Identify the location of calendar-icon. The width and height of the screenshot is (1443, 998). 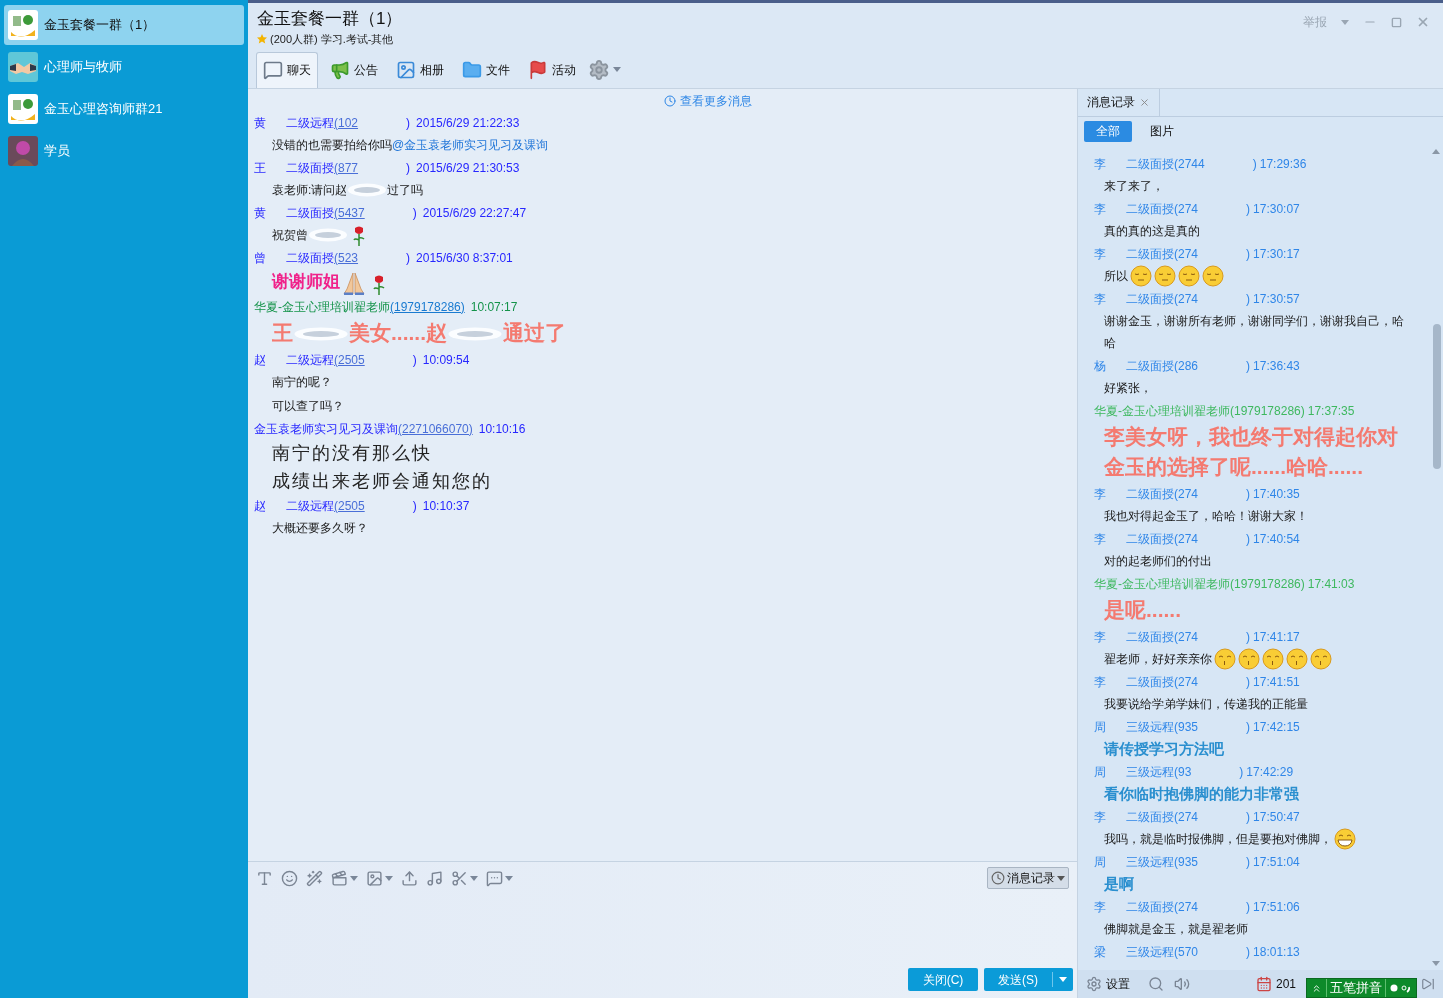
(1264, 984).